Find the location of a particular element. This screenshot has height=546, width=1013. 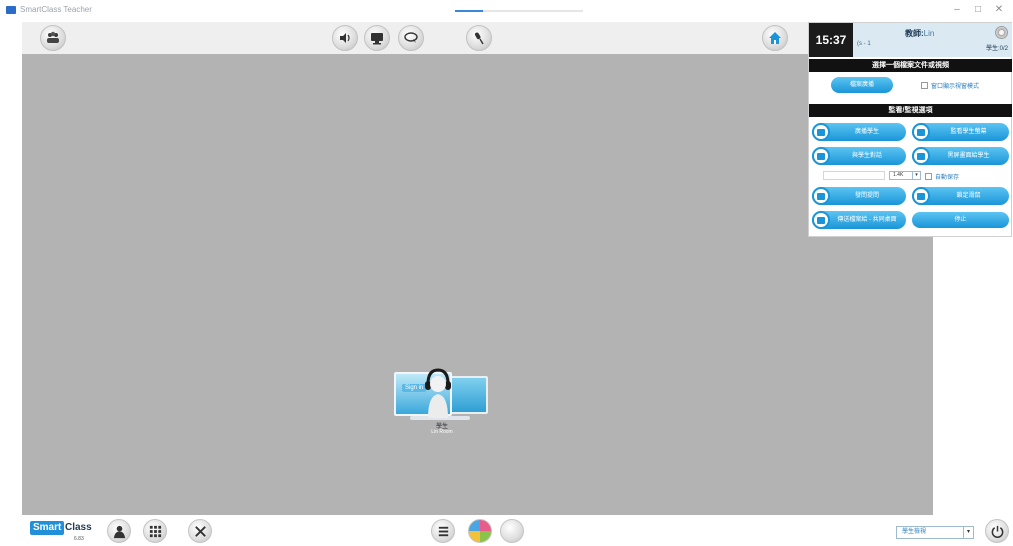

section-file-title: 選擇一個檔案文件或視頻 is located at coordinates (910, 65).